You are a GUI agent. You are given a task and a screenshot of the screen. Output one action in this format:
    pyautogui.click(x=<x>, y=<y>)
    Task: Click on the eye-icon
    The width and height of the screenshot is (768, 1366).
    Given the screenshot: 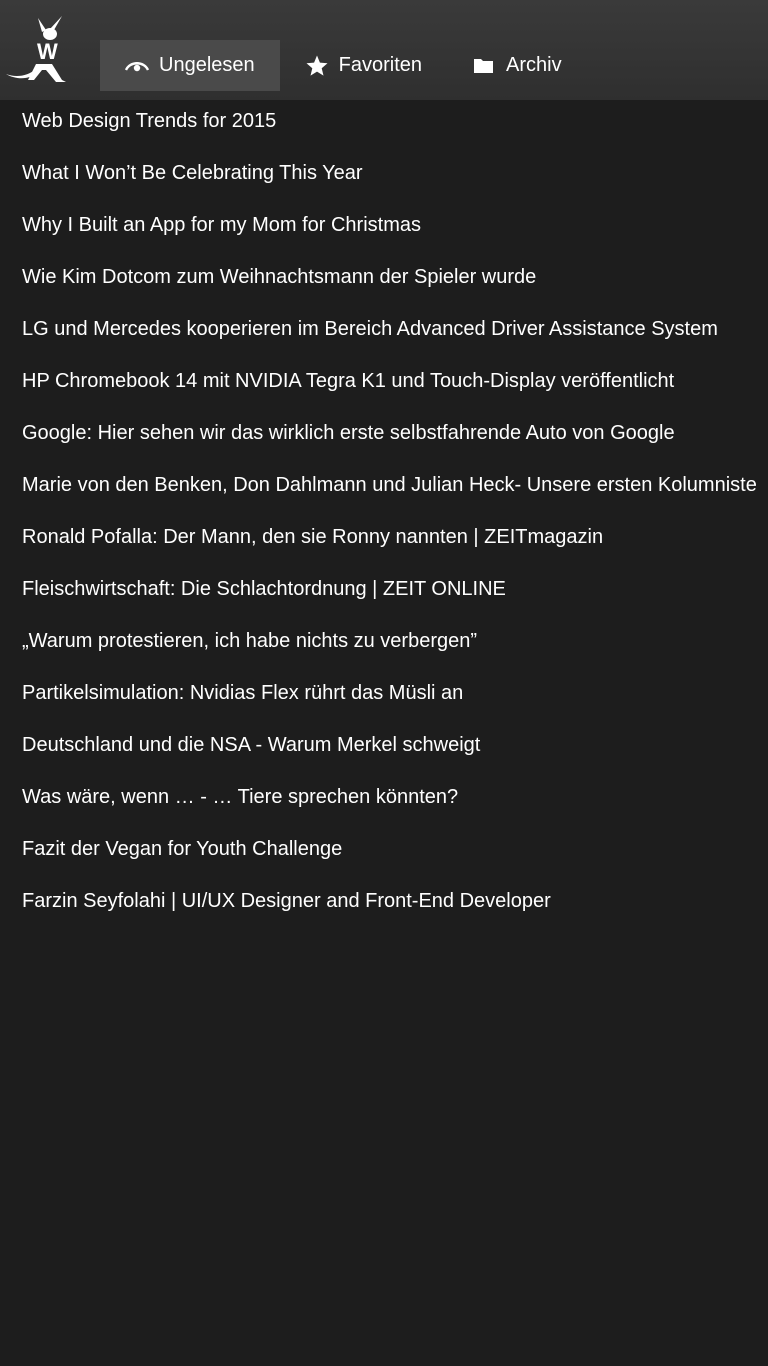 What is the action you would take?
    pyautogui.click(x=137, y=66)
    